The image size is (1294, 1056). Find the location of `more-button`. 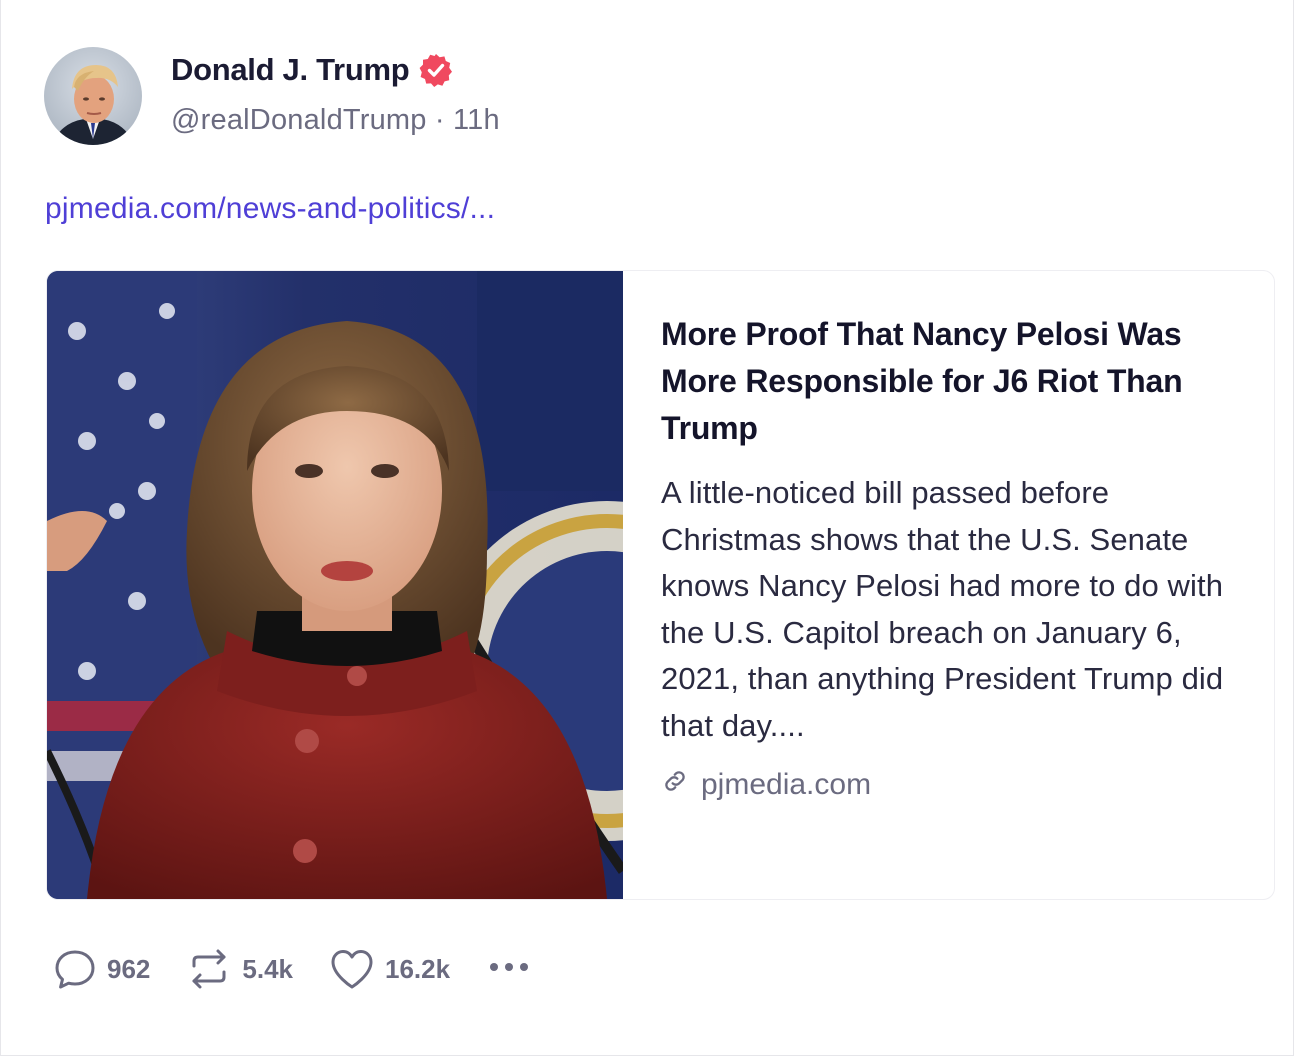

more-button is located at coordinates (511, 969).